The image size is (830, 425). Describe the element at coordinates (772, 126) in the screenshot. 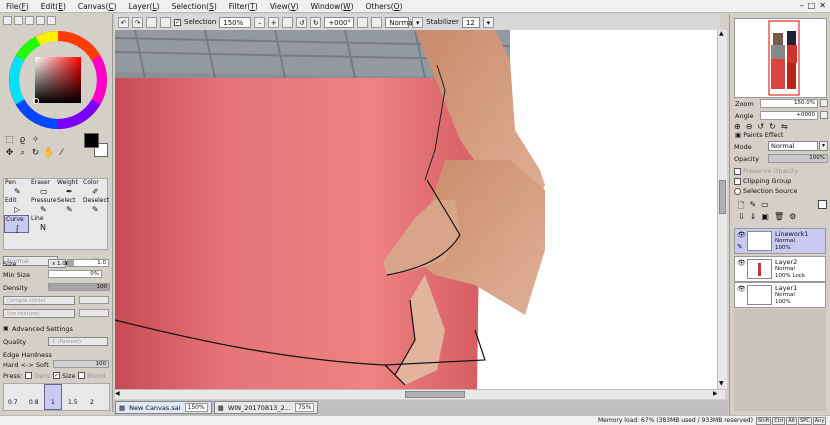

I see `nav-rotate-right-icon: ↻` at that location.